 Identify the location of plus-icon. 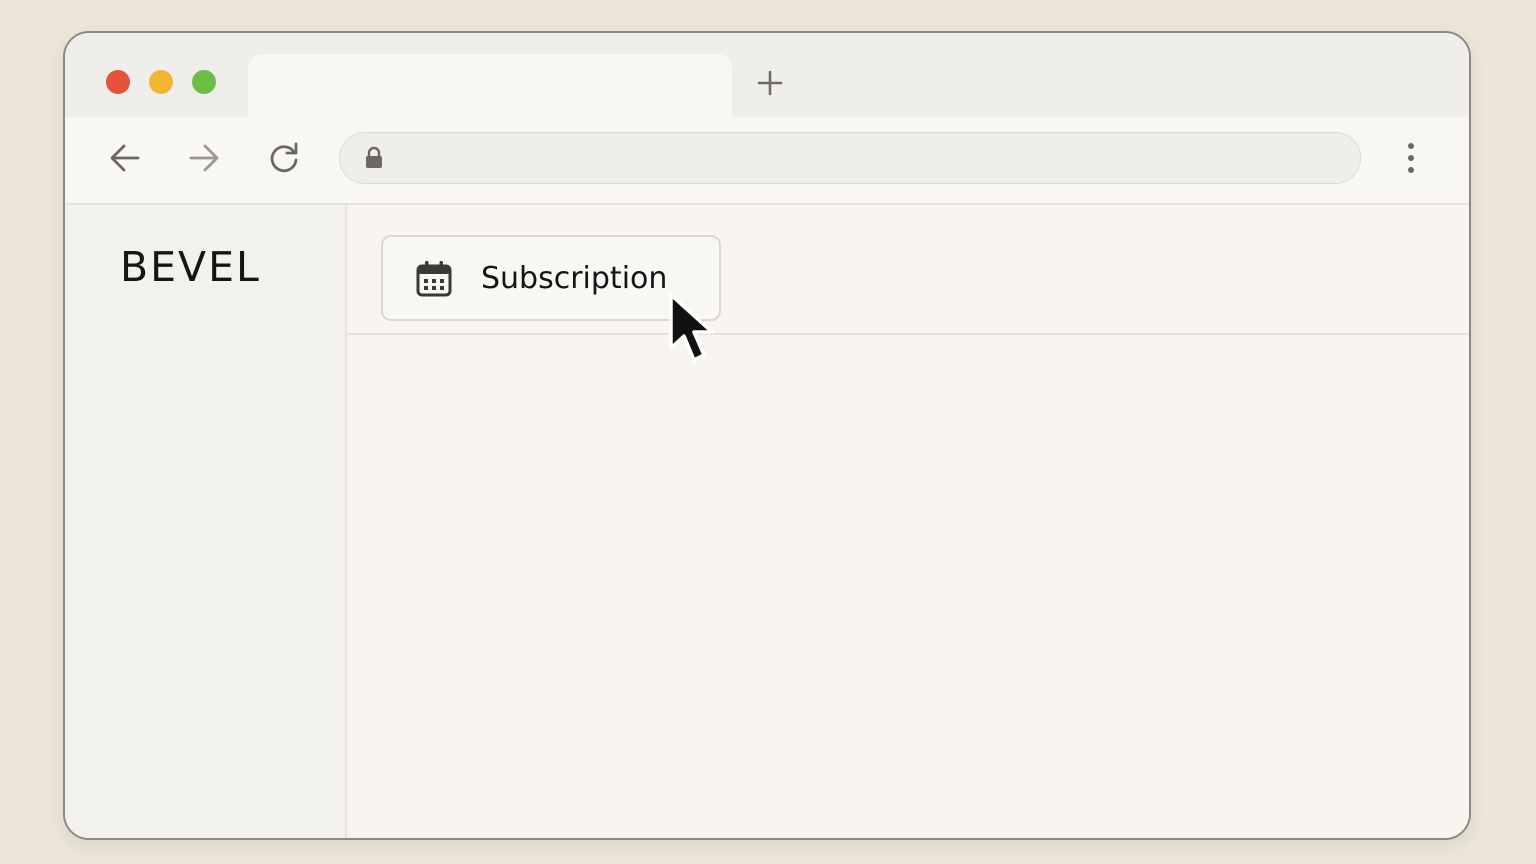
(770, 83).